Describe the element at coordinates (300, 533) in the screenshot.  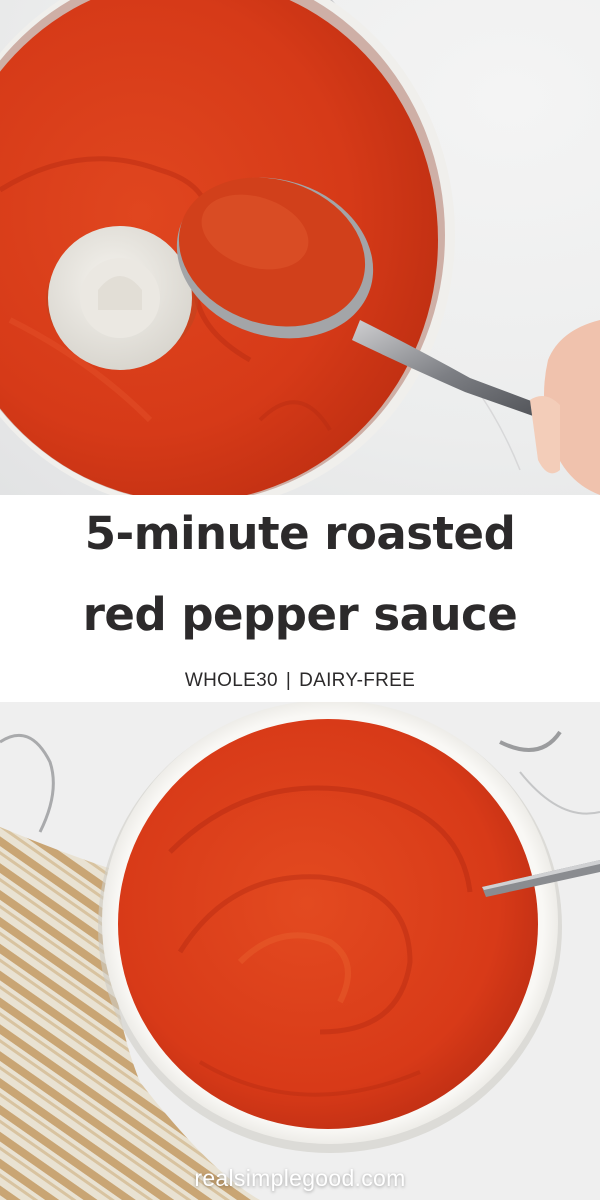
I see `recipe-title-line-1: 5-minute roasted` at that location.